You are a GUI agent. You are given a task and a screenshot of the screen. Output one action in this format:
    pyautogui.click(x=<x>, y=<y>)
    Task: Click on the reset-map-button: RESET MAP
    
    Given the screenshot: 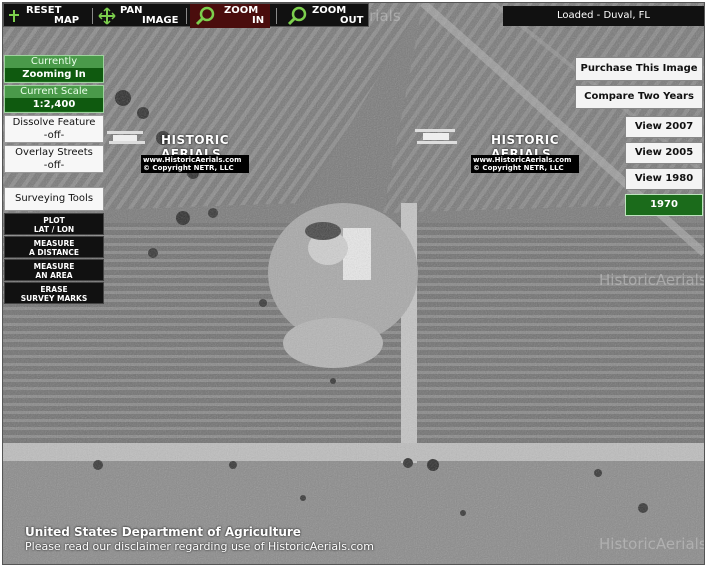 What is the action you would take?
    pyautogui.click(x=46, y=16)
    